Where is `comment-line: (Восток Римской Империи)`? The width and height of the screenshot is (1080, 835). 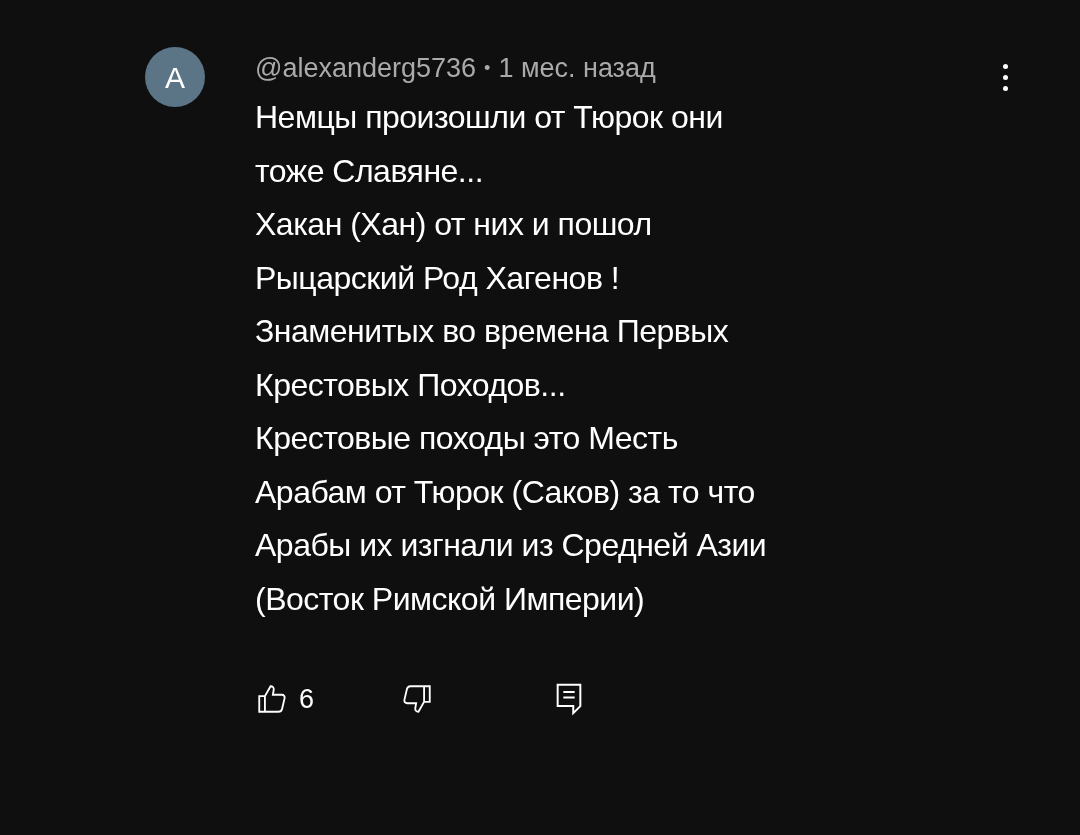 comment-line: (Восток Римской Империи) is located at coordinates (450, 599).